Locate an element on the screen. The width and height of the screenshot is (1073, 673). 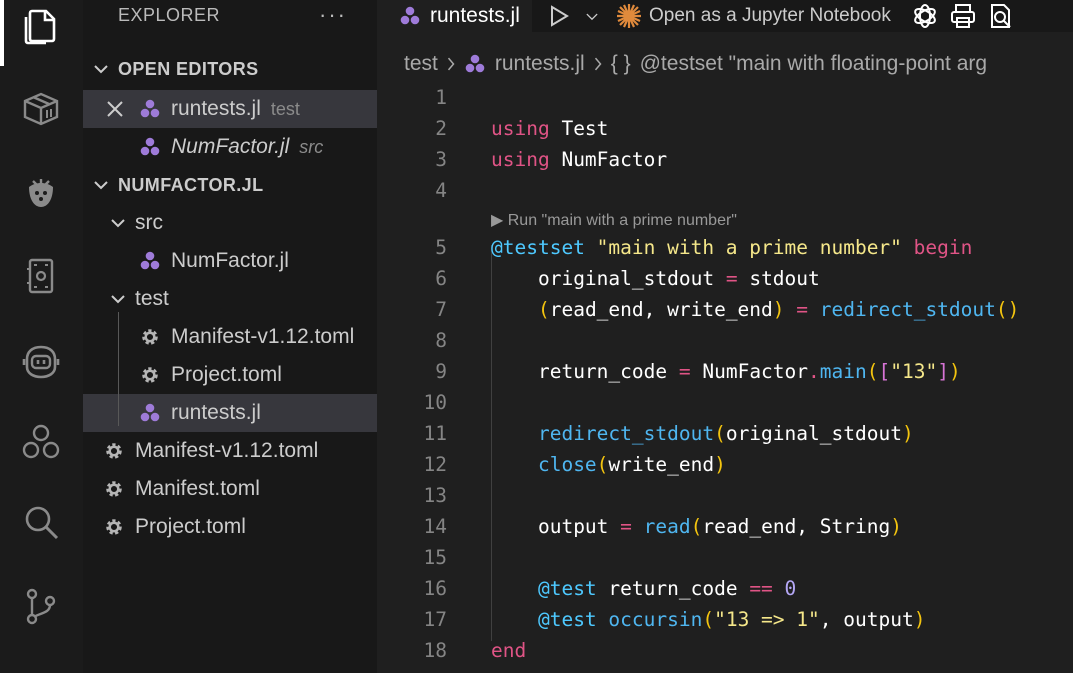
file-label: NumFactor.jl is located at coordinates (230, 260).